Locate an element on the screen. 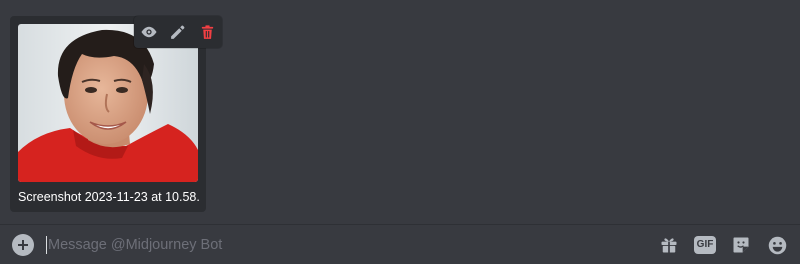 The image size is (800, 264). message-input-row: GIF is located at coordinates (400, 245).